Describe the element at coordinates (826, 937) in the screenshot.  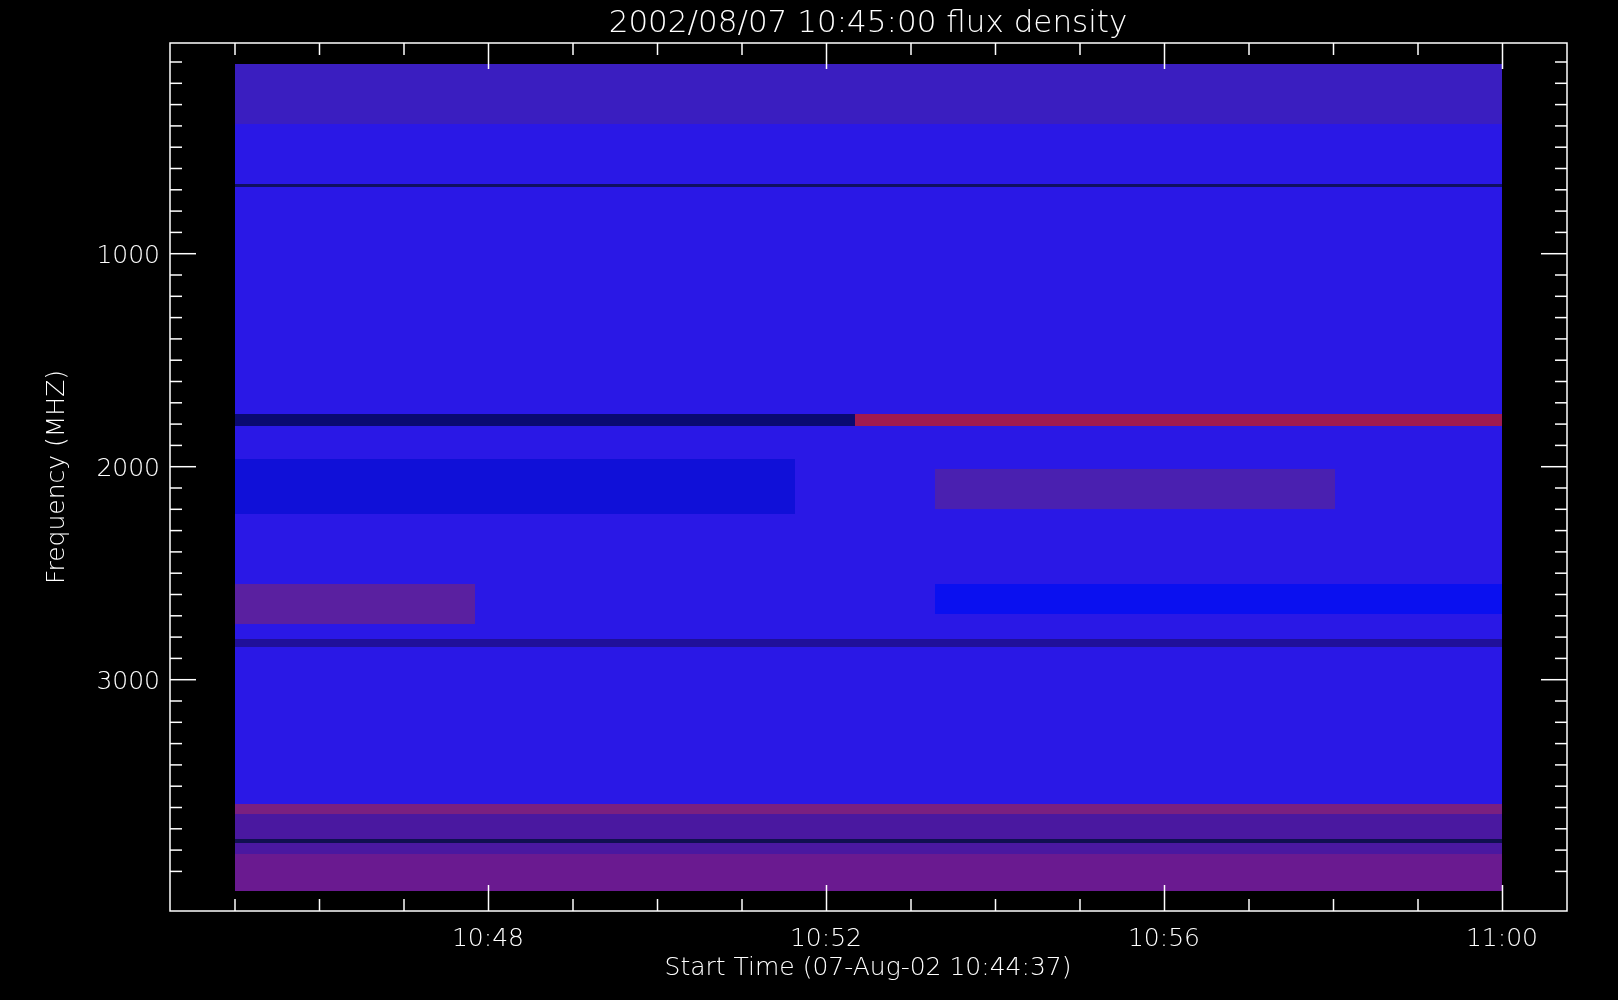
I see `x-tick-label: 10:52` at that location.